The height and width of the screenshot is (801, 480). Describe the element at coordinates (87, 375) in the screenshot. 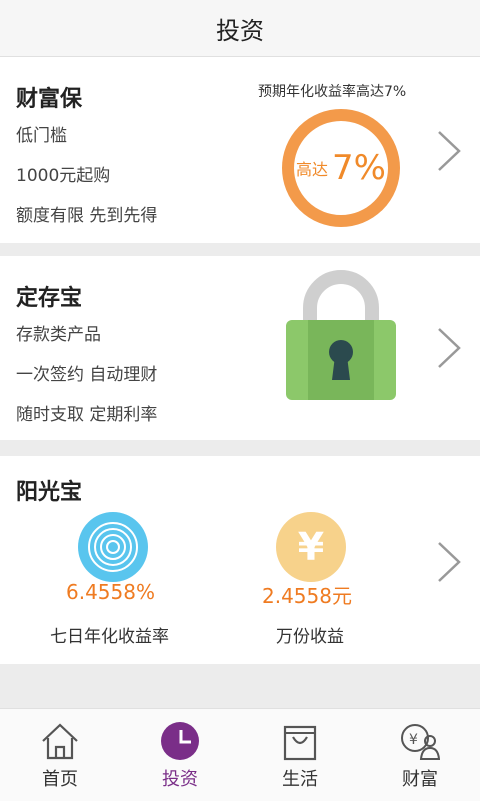

I see `product-feature: 一次签约 自动理财` at that location.